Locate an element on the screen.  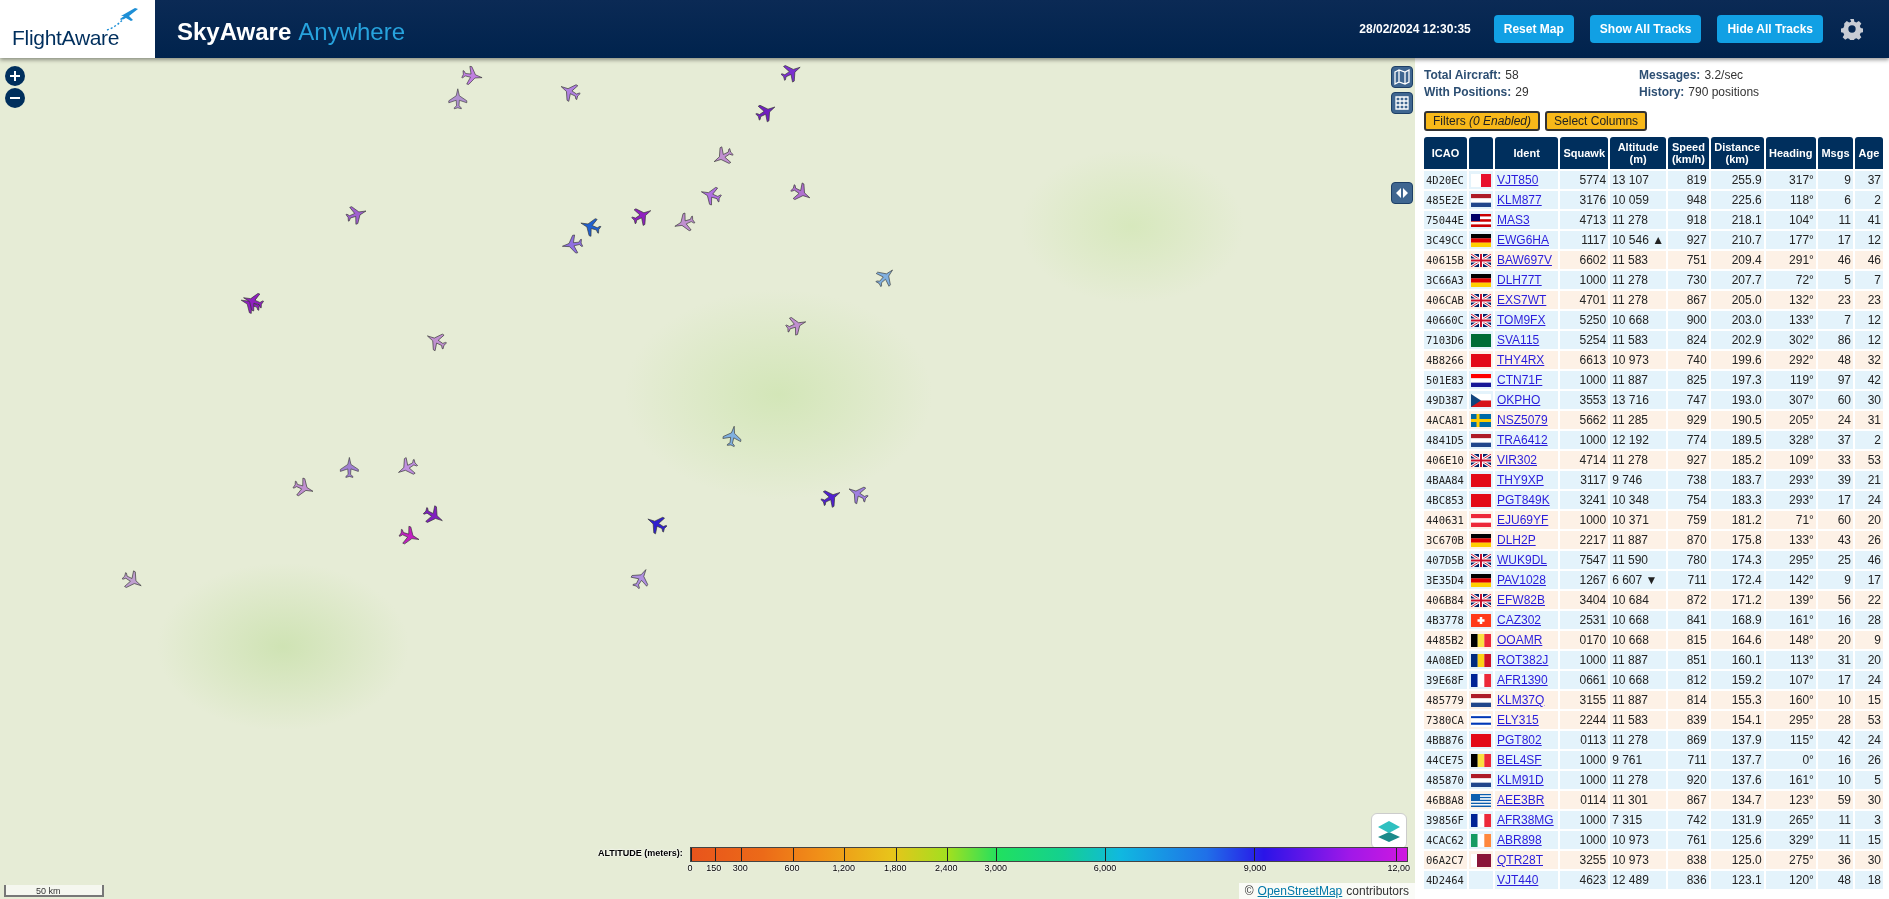
table-cell: 11 583 is located at coordinates (1638, 720).